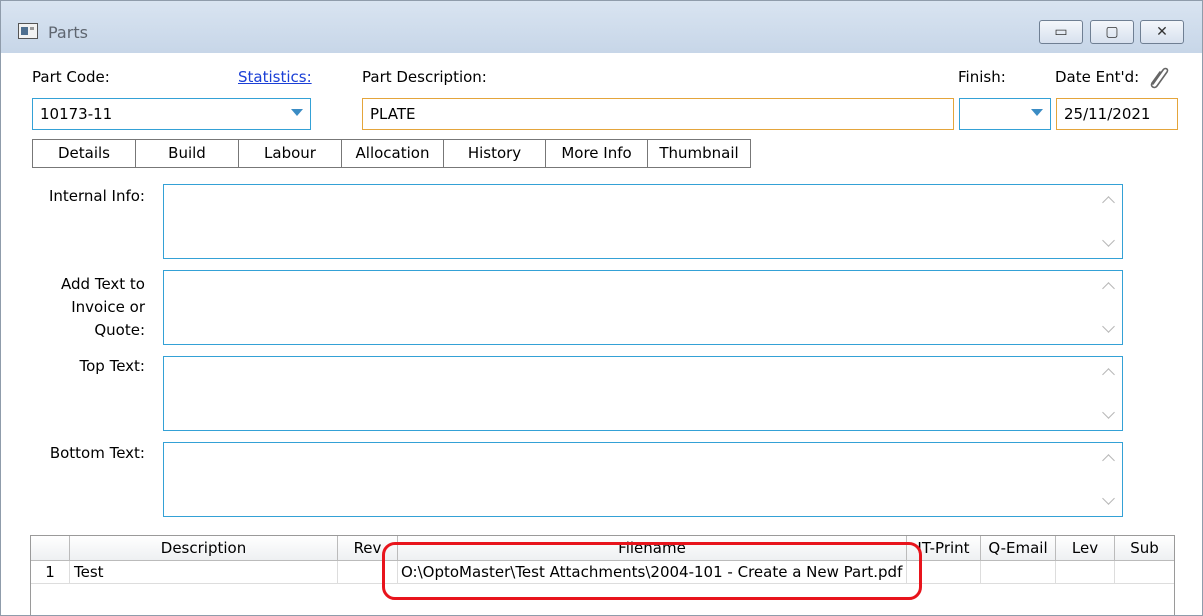 This screenshot has width=1203, height=616. I want to click on close-button: ✕, so click(1162, 32).